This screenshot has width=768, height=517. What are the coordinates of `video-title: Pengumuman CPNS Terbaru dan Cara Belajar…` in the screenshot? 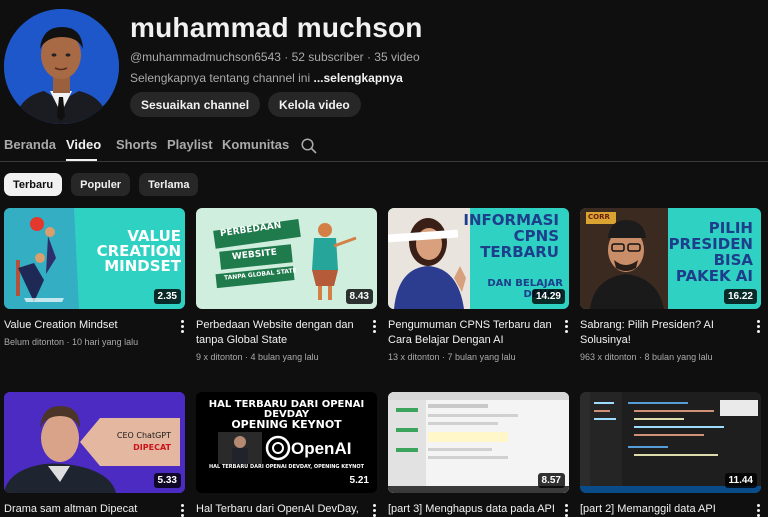 It's located at (472, 333).